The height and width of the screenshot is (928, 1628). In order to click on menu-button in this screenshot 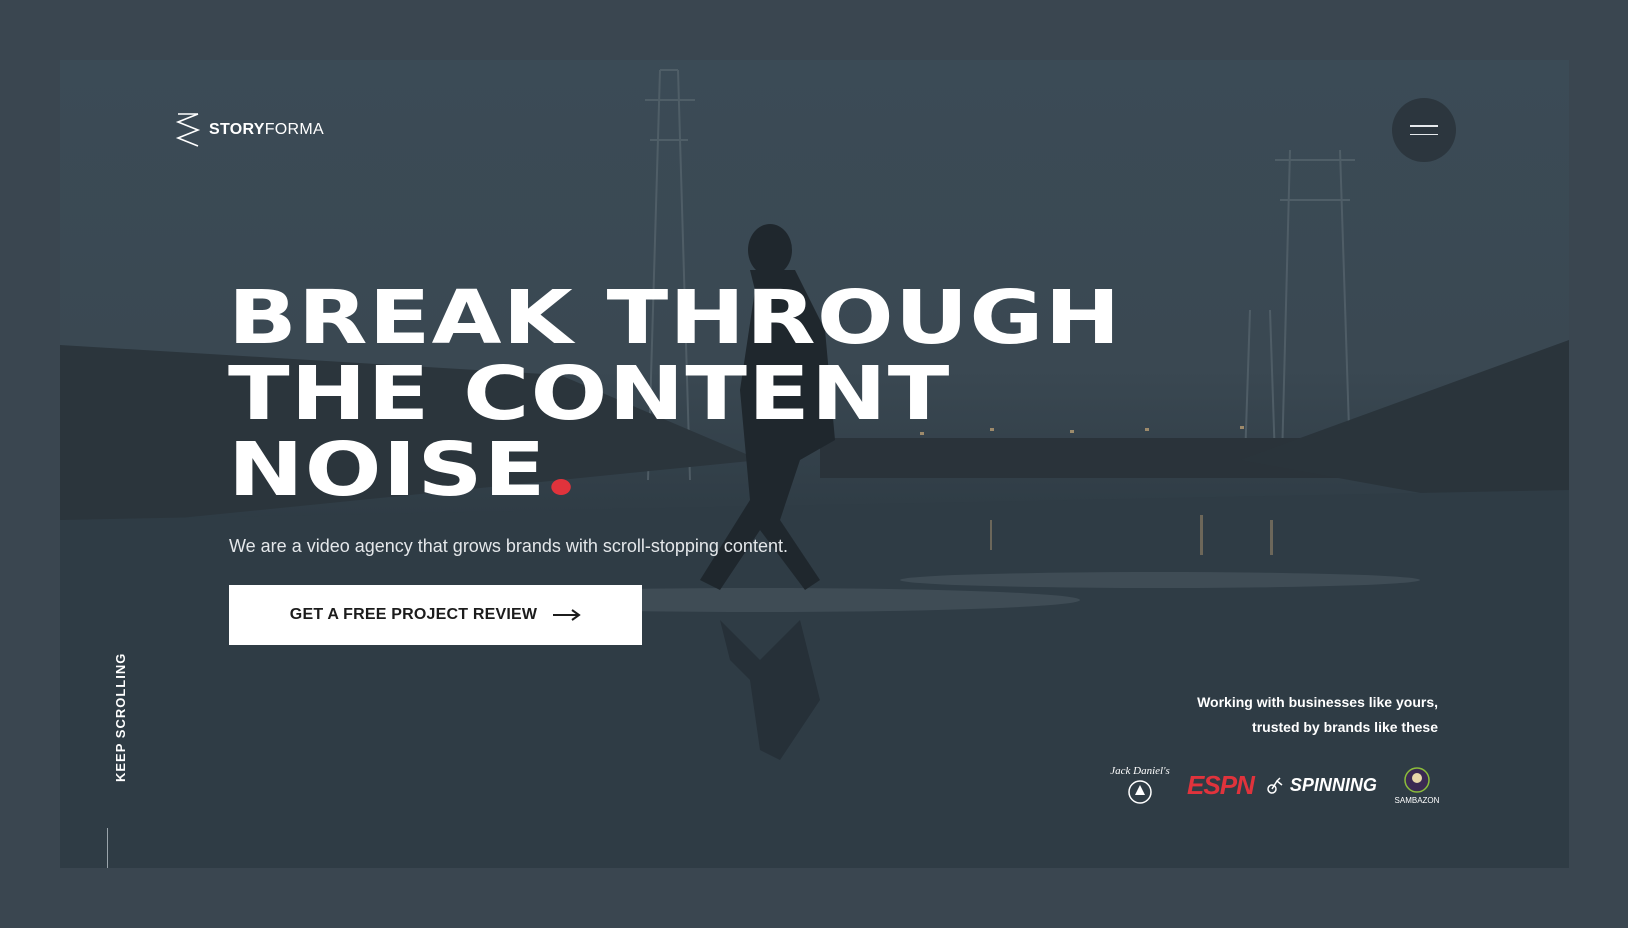, I will do `click(1424, 130)`.